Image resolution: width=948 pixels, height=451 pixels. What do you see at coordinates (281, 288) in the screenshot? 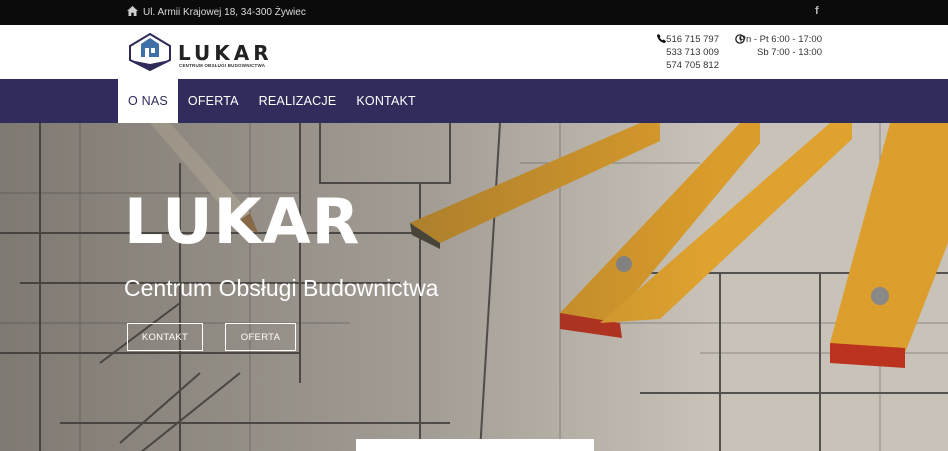
I see `hero-subtitle: Centrum Obsługi Budownictwa` at bounding box center [281, 288].